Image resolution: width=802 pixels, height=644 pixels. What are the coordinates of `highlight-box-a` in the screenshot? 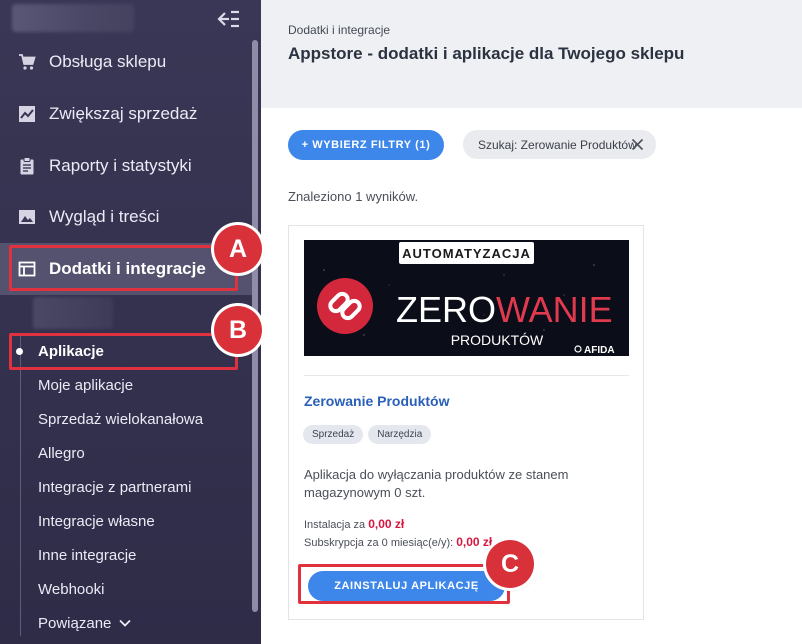 It's located at (123, 268).